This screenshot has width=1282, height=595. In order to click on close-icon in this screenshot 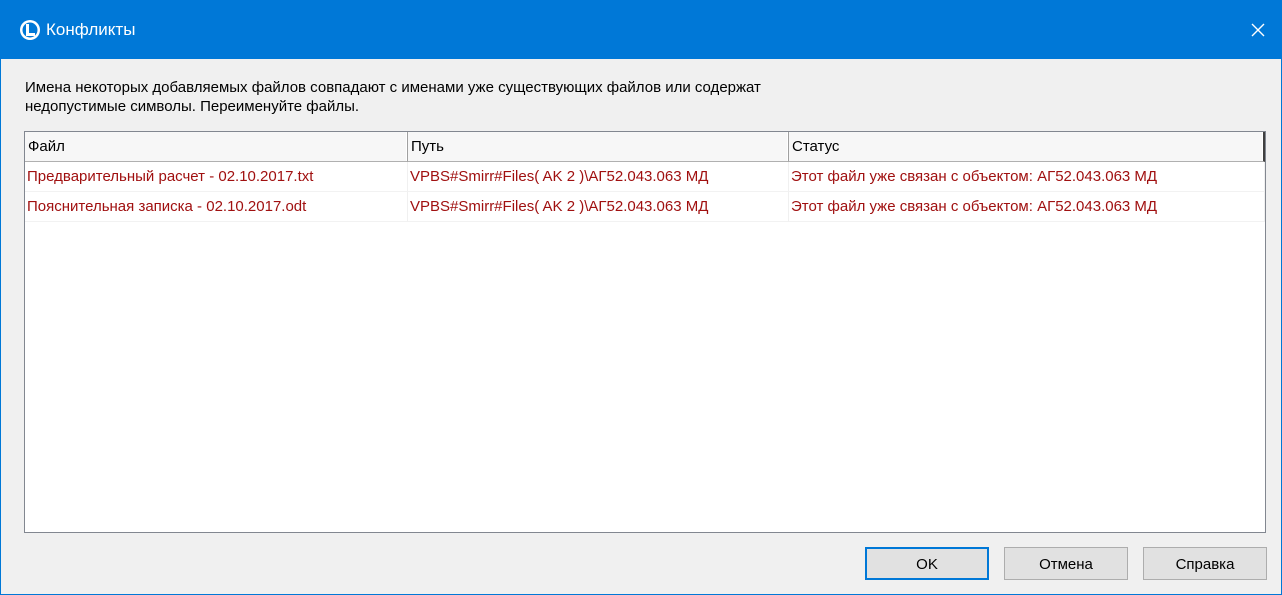, I will do `click(1258, 30)`.